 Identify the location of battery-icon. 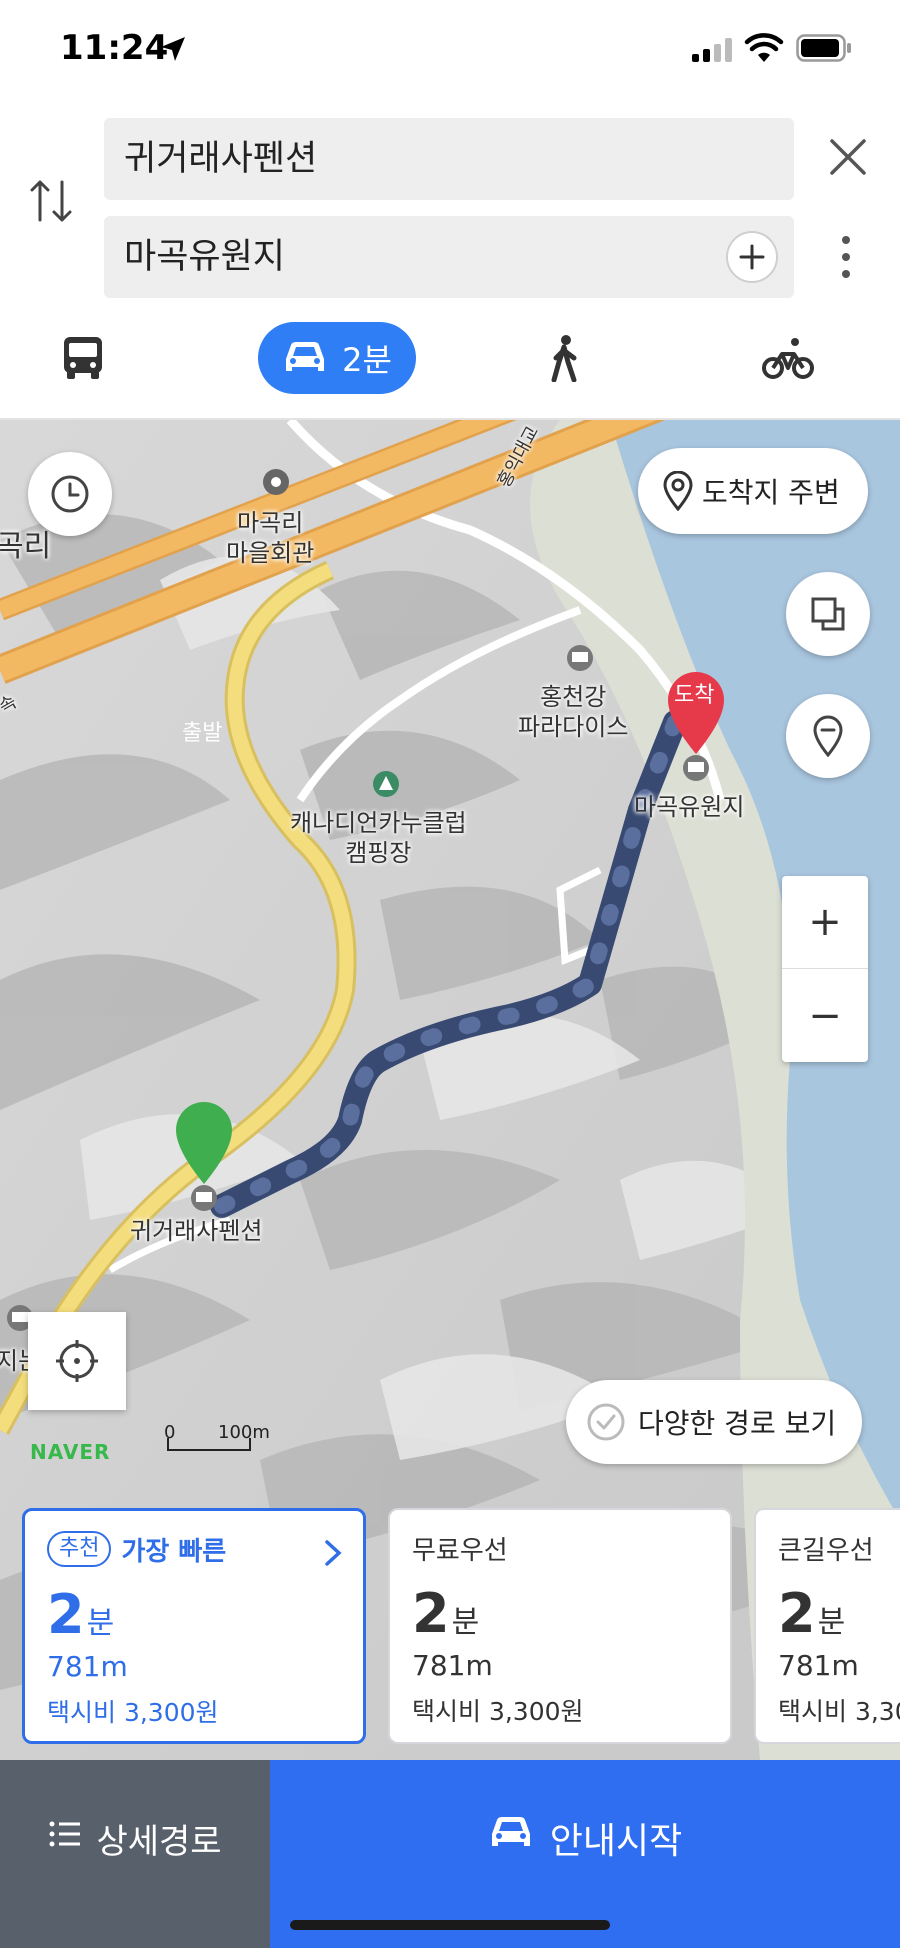
(823, 48).